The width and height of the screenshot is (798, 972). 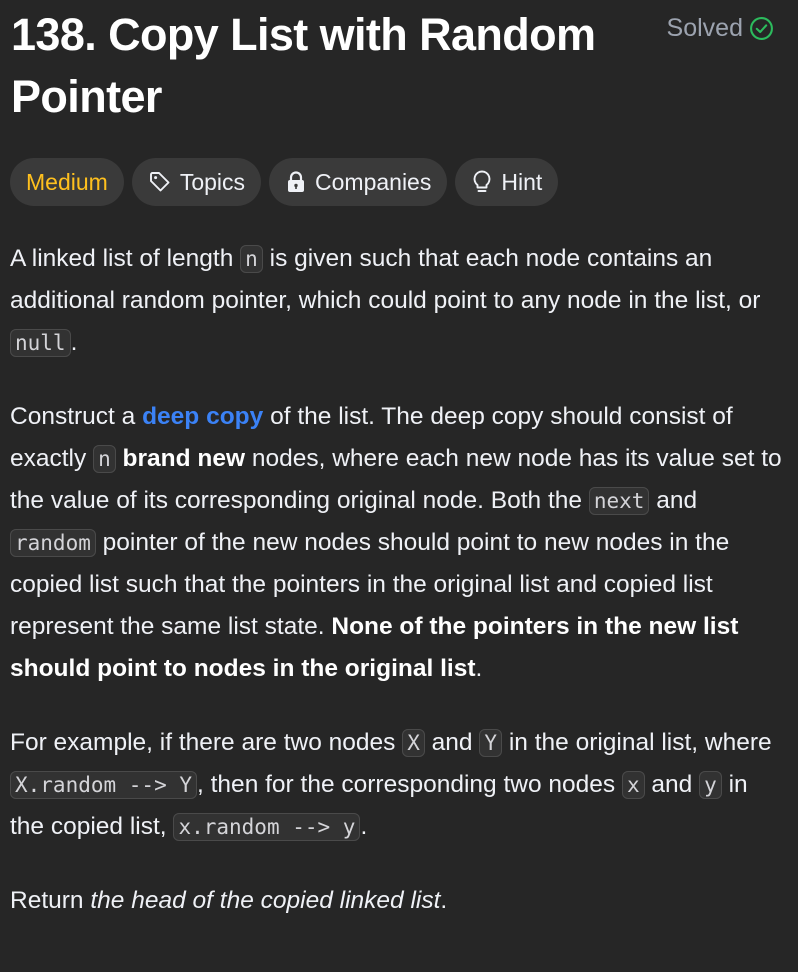 What do you see at coordinates (119, 458) in the screenshot?
I see `text-run` at bounding box center [119, 458].